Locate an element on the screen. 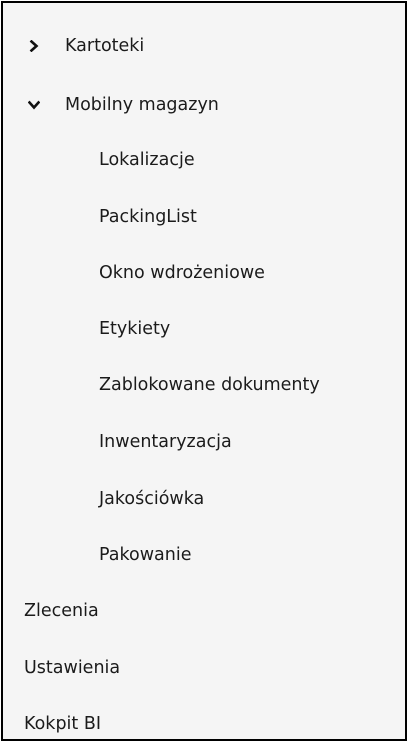  submenu-item-pakowanie: Pakowanie is located at coordinates (204, 555).